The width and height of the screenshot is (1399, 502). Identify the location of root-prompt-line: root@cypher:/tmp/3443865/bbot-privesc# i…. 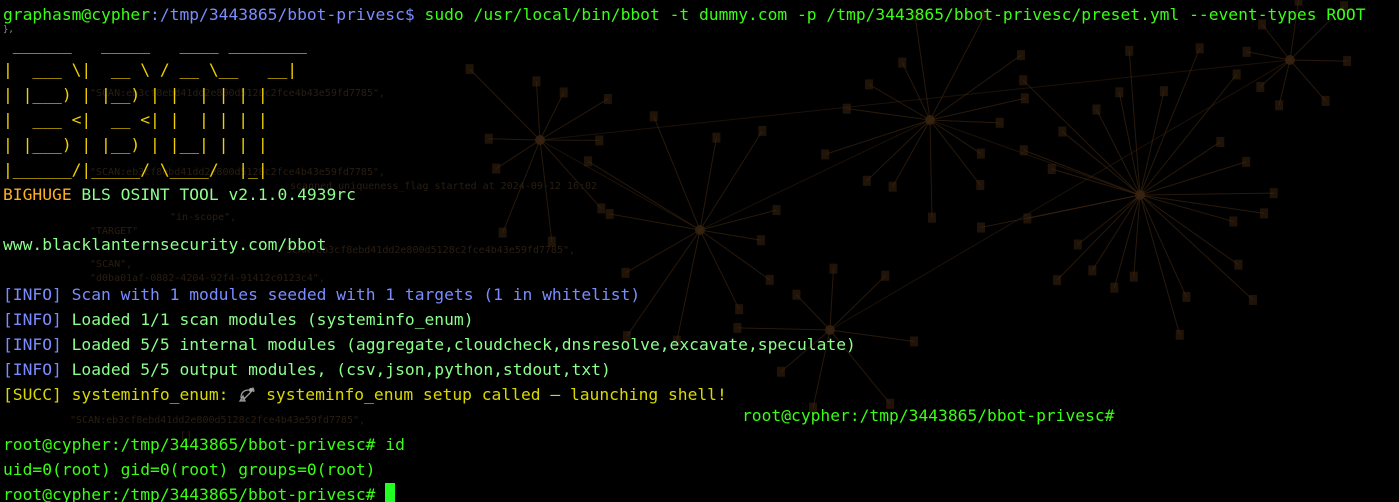
(684, 444).